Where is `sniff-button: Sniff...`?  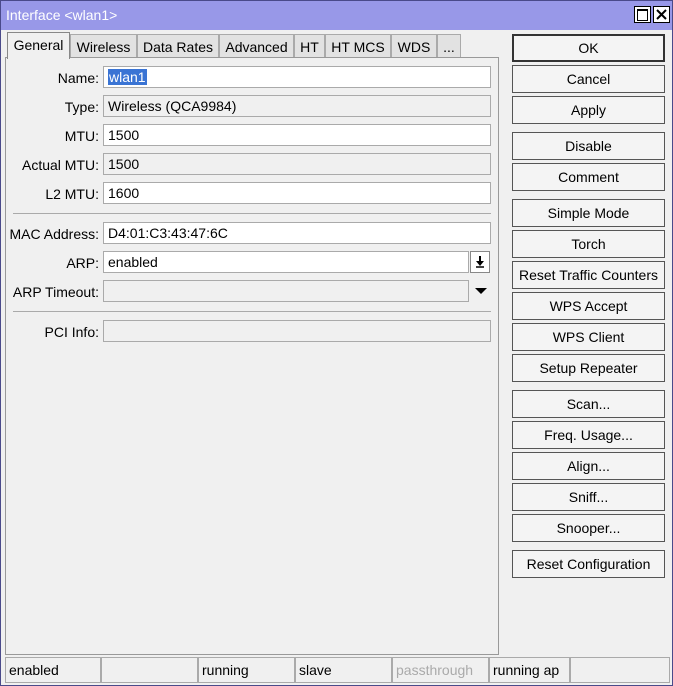
sniff-button: Sniff... is located at coordinates (588, 497).